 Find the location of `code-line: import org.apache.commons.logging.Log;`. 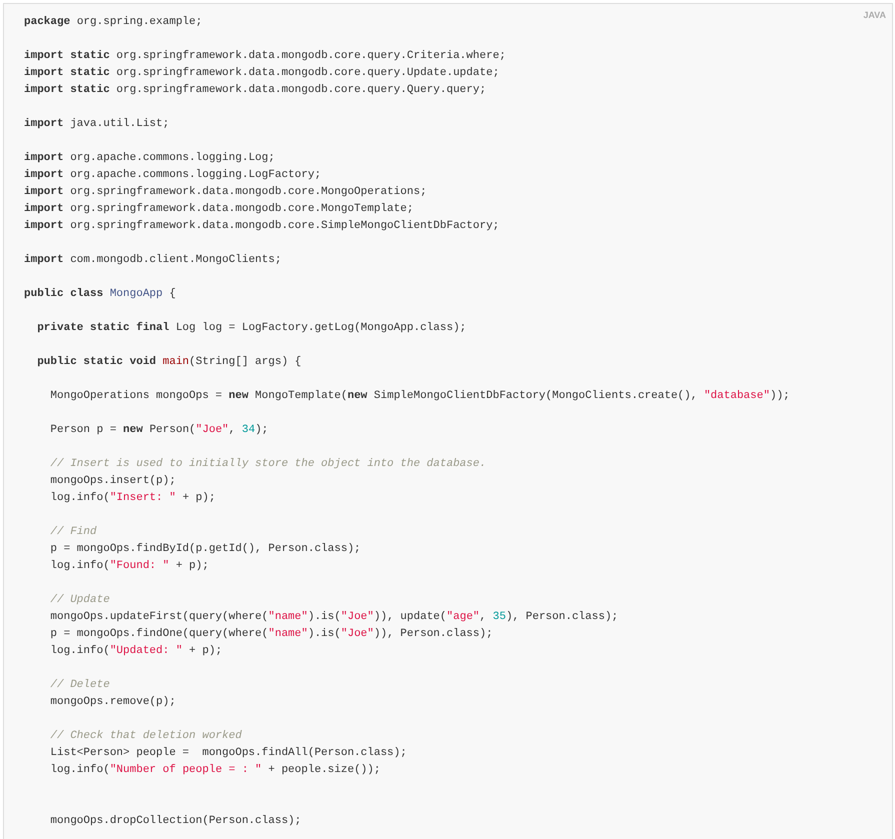

code-line: import org.apache.commons.logging.Log; is located at coordinates (149, 158).